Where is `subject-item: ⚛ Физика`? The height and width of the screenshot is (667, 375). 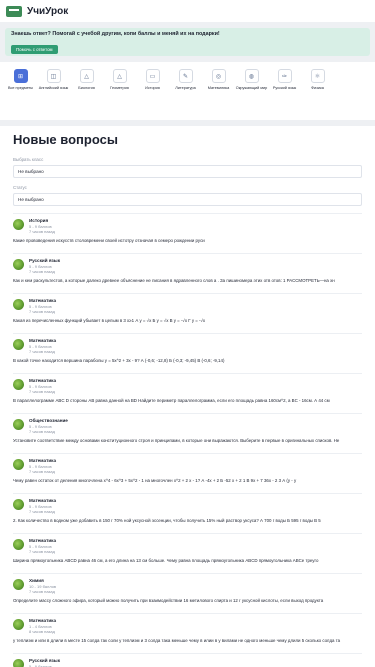
subject-item: ⚛ Физика is located at coordinates (317, 91).